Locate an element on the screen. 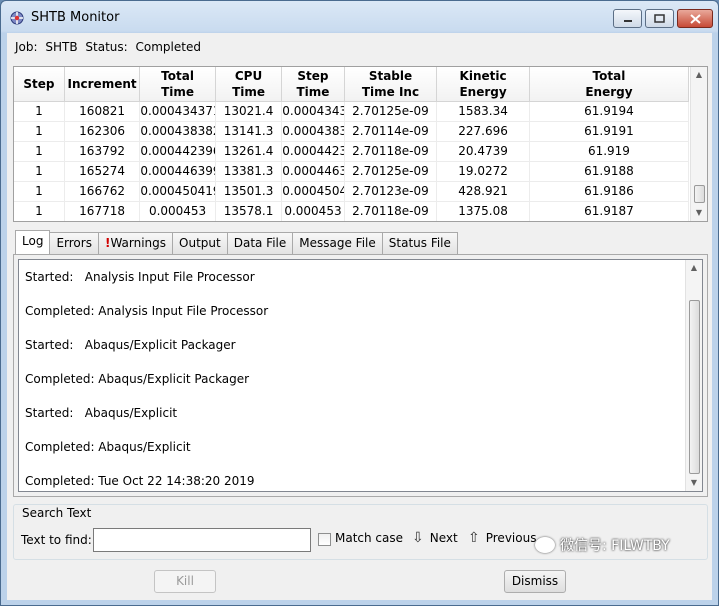 The width and height of the screenshot is (719, 606). cell-kinetic-energy: 1375.08 is located at coordinates (483, 211).